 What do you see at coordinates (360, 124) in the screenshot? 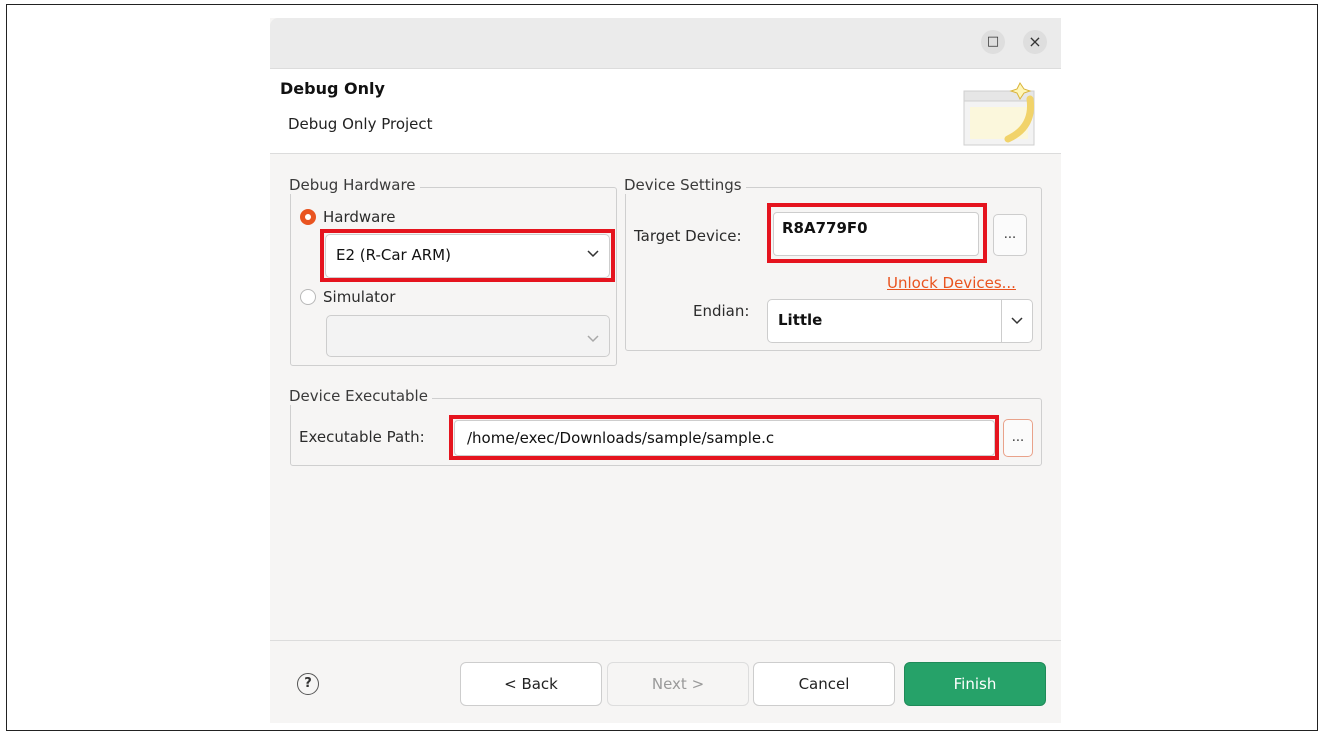
I see `page-subtitle: Debug Only Project` at bounding box center [360, 124].